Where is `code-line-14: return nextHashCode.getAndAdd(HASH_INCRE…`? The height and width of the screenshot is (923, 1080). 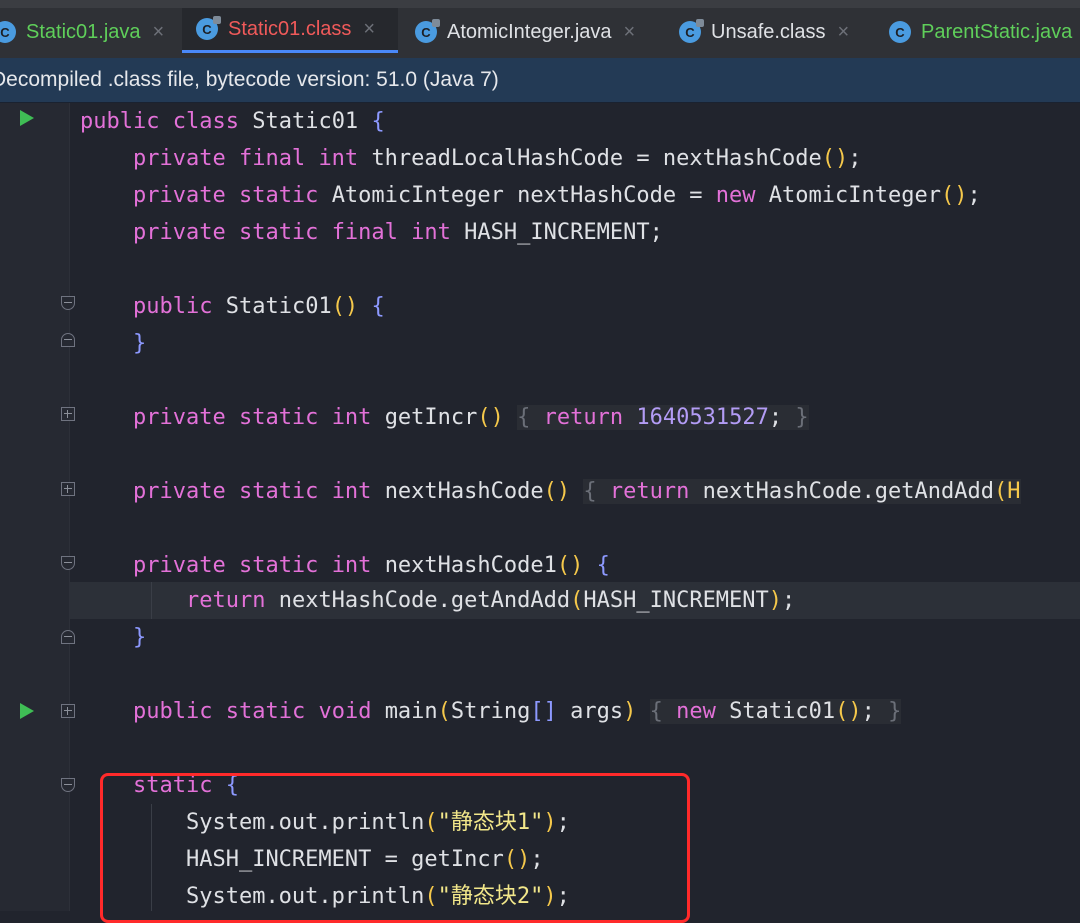
code-line-14: return nextHashCode.getAndAdd(HASH_INCRE… is located at coordinates (490, 600).